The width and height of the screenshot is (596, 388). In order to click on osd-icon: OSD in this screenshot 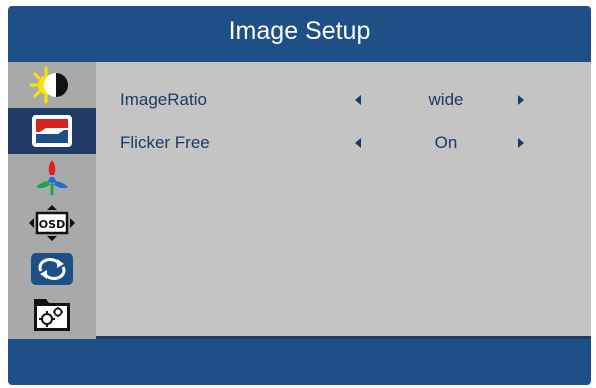, I will do `click(52, 223)`.